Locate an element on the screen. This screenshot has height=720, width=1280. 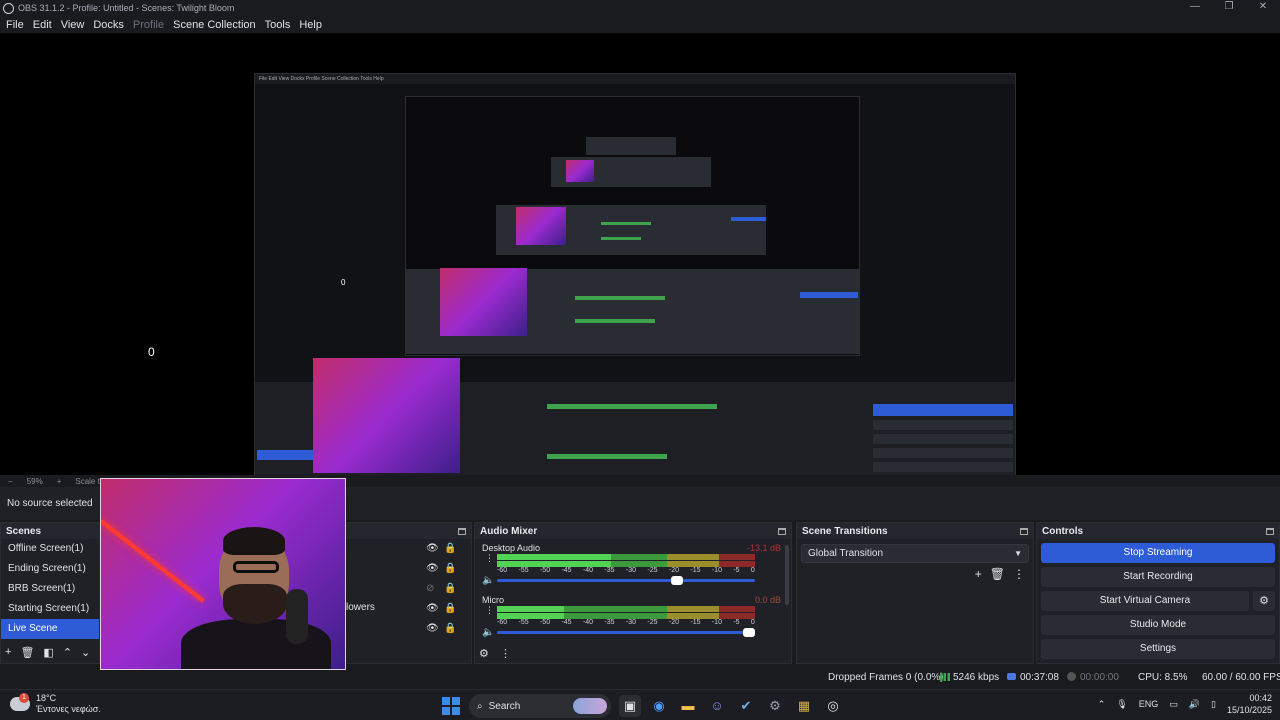
move-up-icon: ⌃ is located at coordinates (67, 652).